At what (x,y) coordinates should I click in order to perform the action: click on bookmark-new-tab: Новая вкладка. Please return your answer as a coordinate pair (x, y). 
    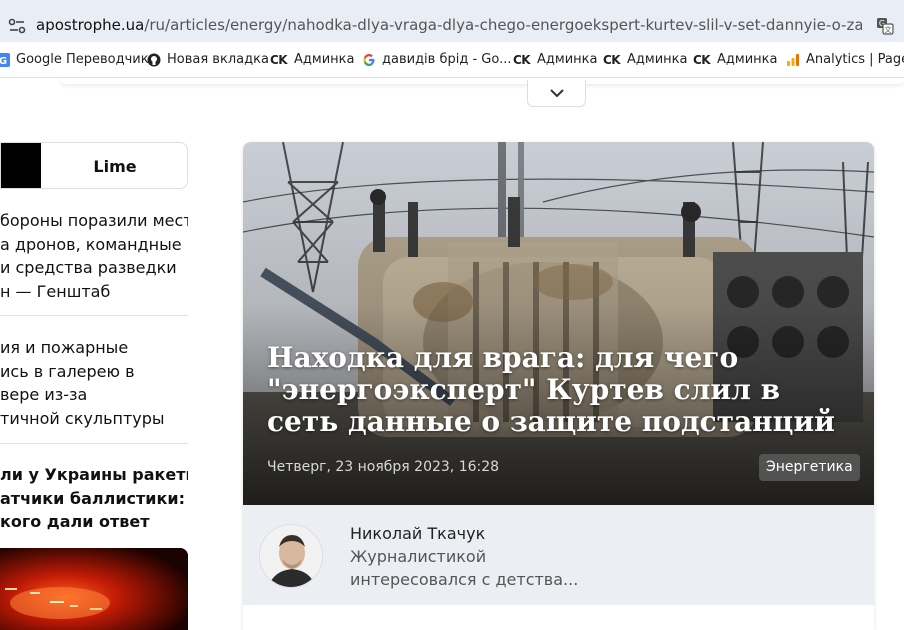
    Looking at the image, I should click on (208, 59).